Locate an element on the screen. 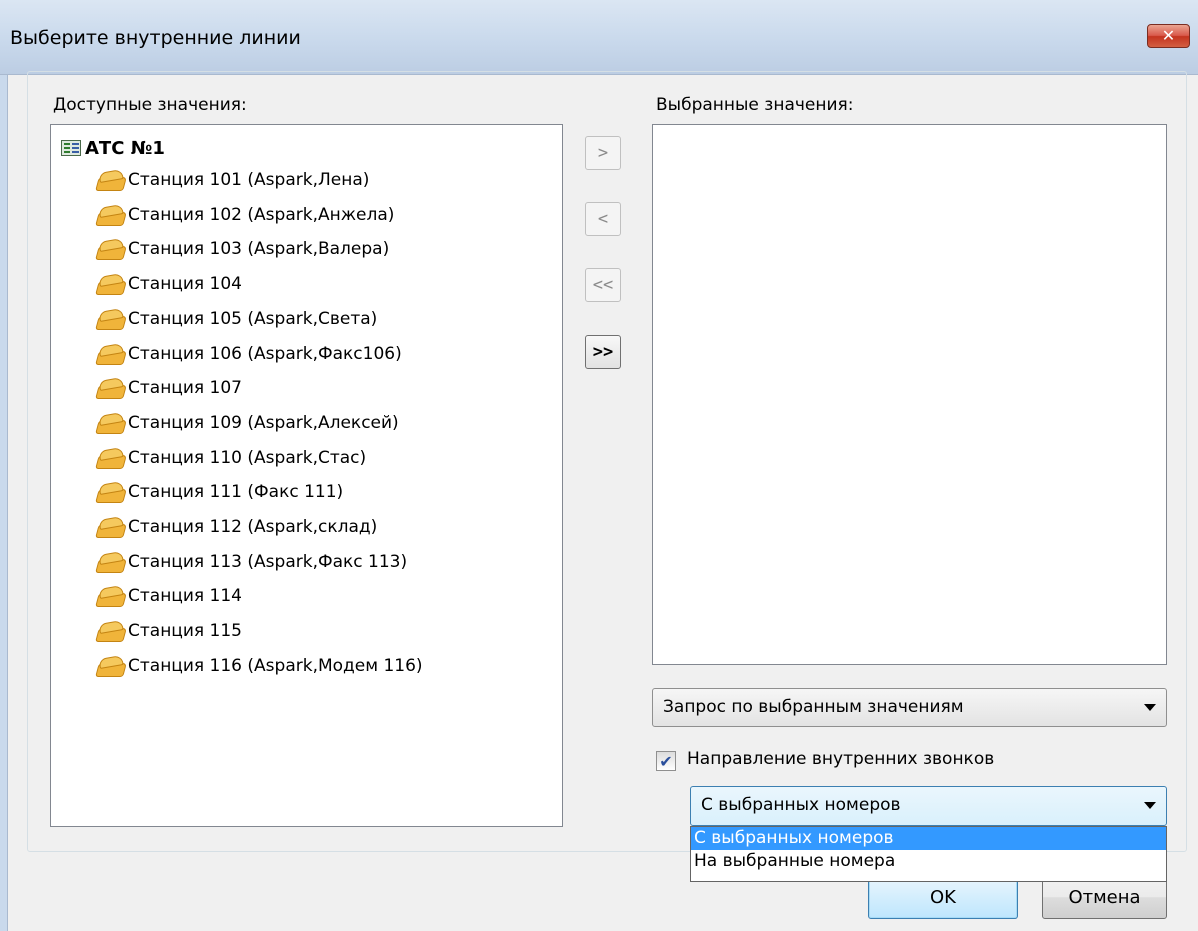 Image resolution: width=1198 pixels, height=931 pixels. query-combo-value: Запрос по выбранным значениям is located at coordinates (813, 707).